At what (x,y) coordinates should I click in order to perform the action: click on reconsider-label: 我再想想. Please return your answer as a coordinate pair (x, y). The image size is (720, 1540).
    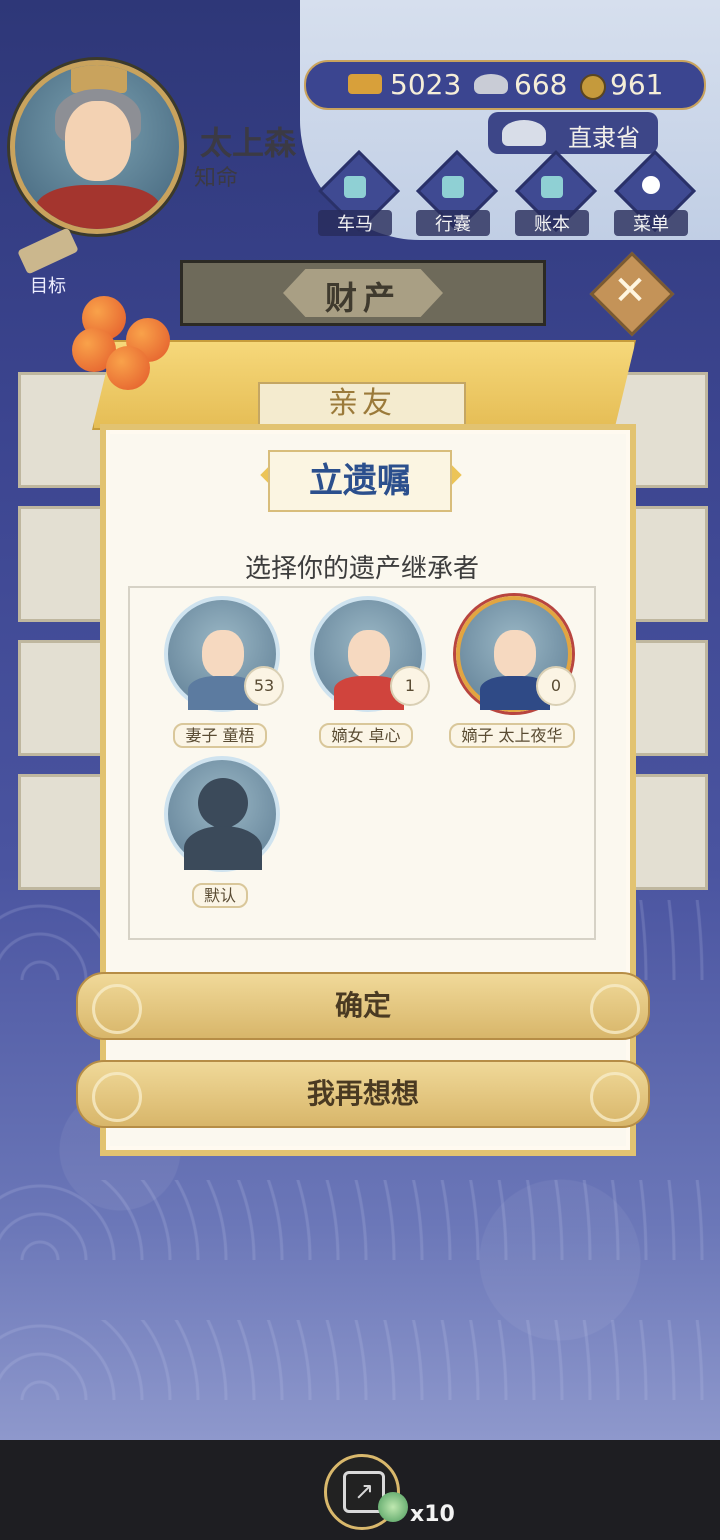
    Looking at the image, I should click on (362, 1093).